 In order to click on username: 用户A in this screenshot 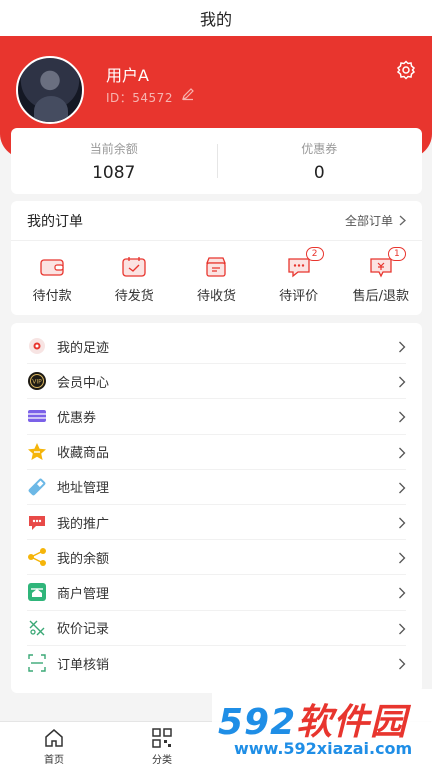, I will do `click(127, 75)`.